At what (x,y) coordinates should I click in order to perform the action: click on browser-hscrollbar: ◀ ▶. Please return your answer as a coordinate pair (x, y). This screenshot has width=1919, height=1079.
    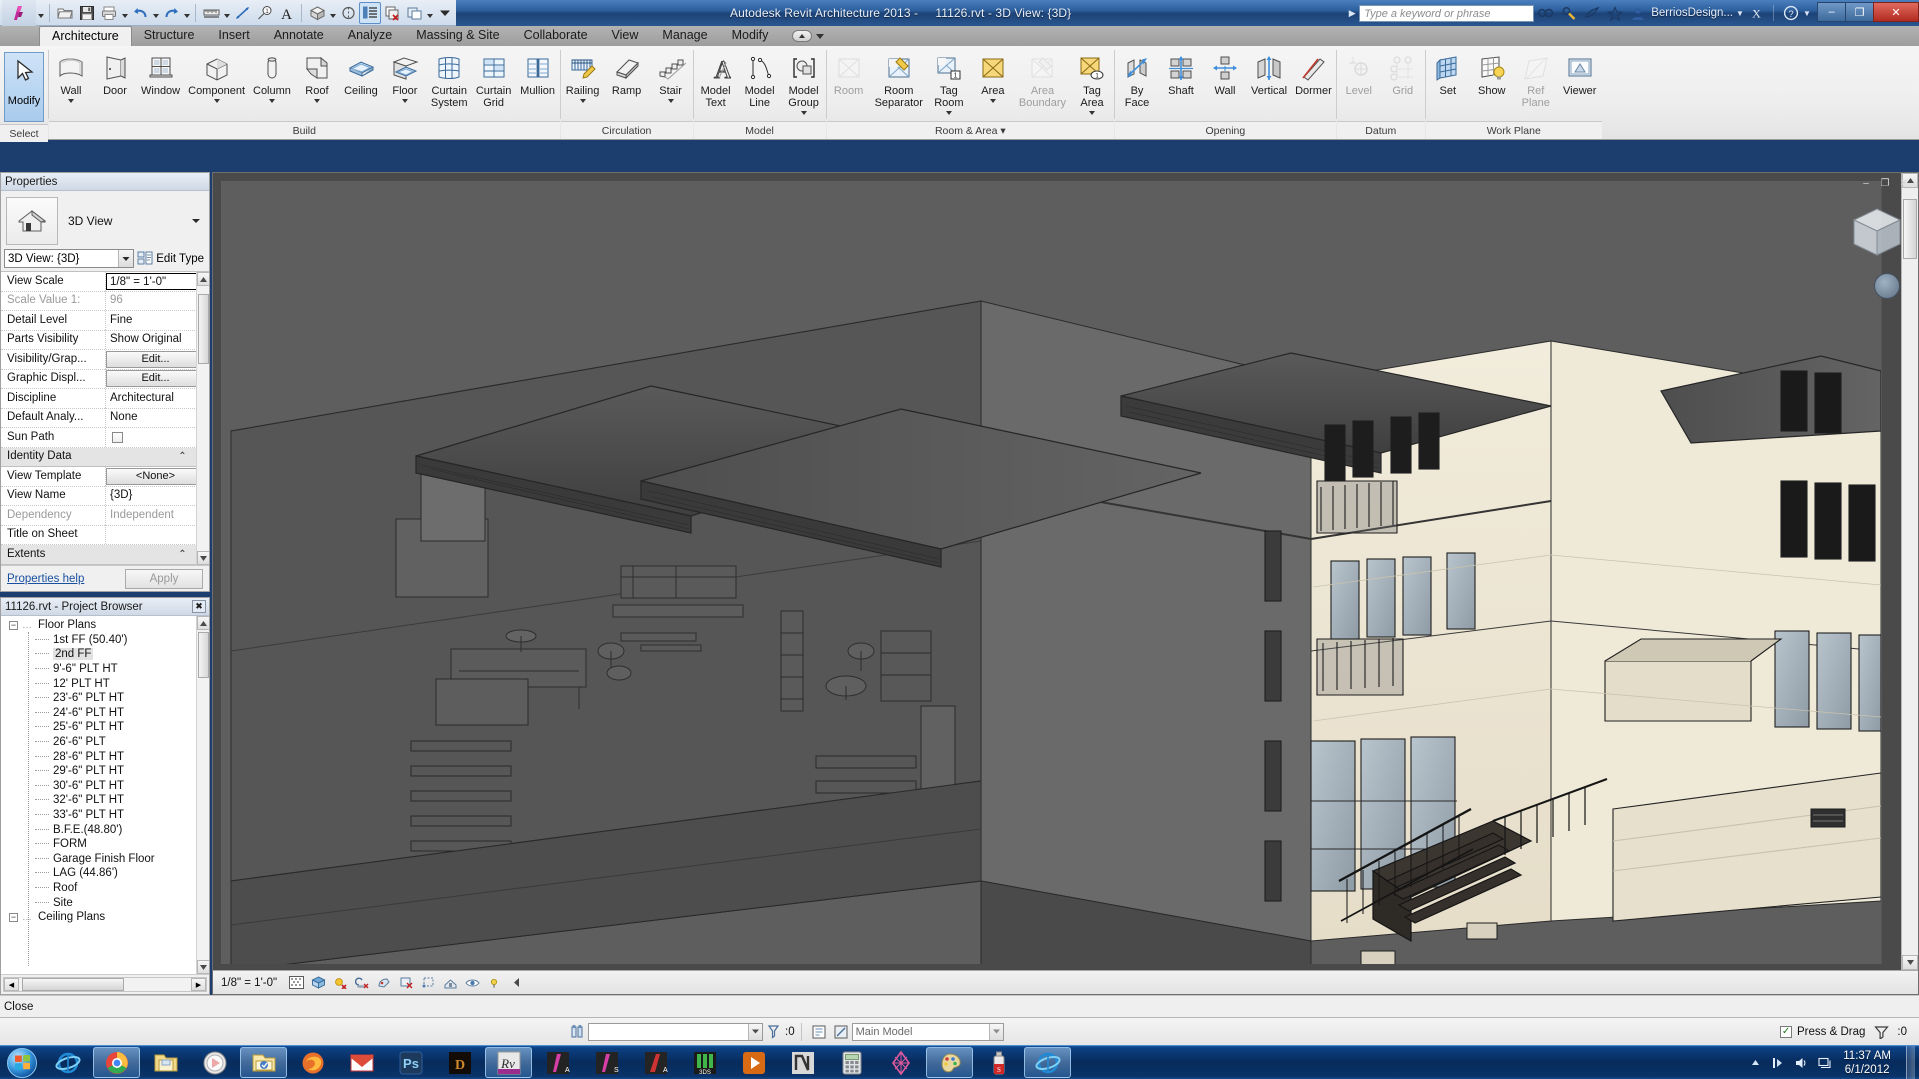
    Looking at the image, I should click on (105, 984).